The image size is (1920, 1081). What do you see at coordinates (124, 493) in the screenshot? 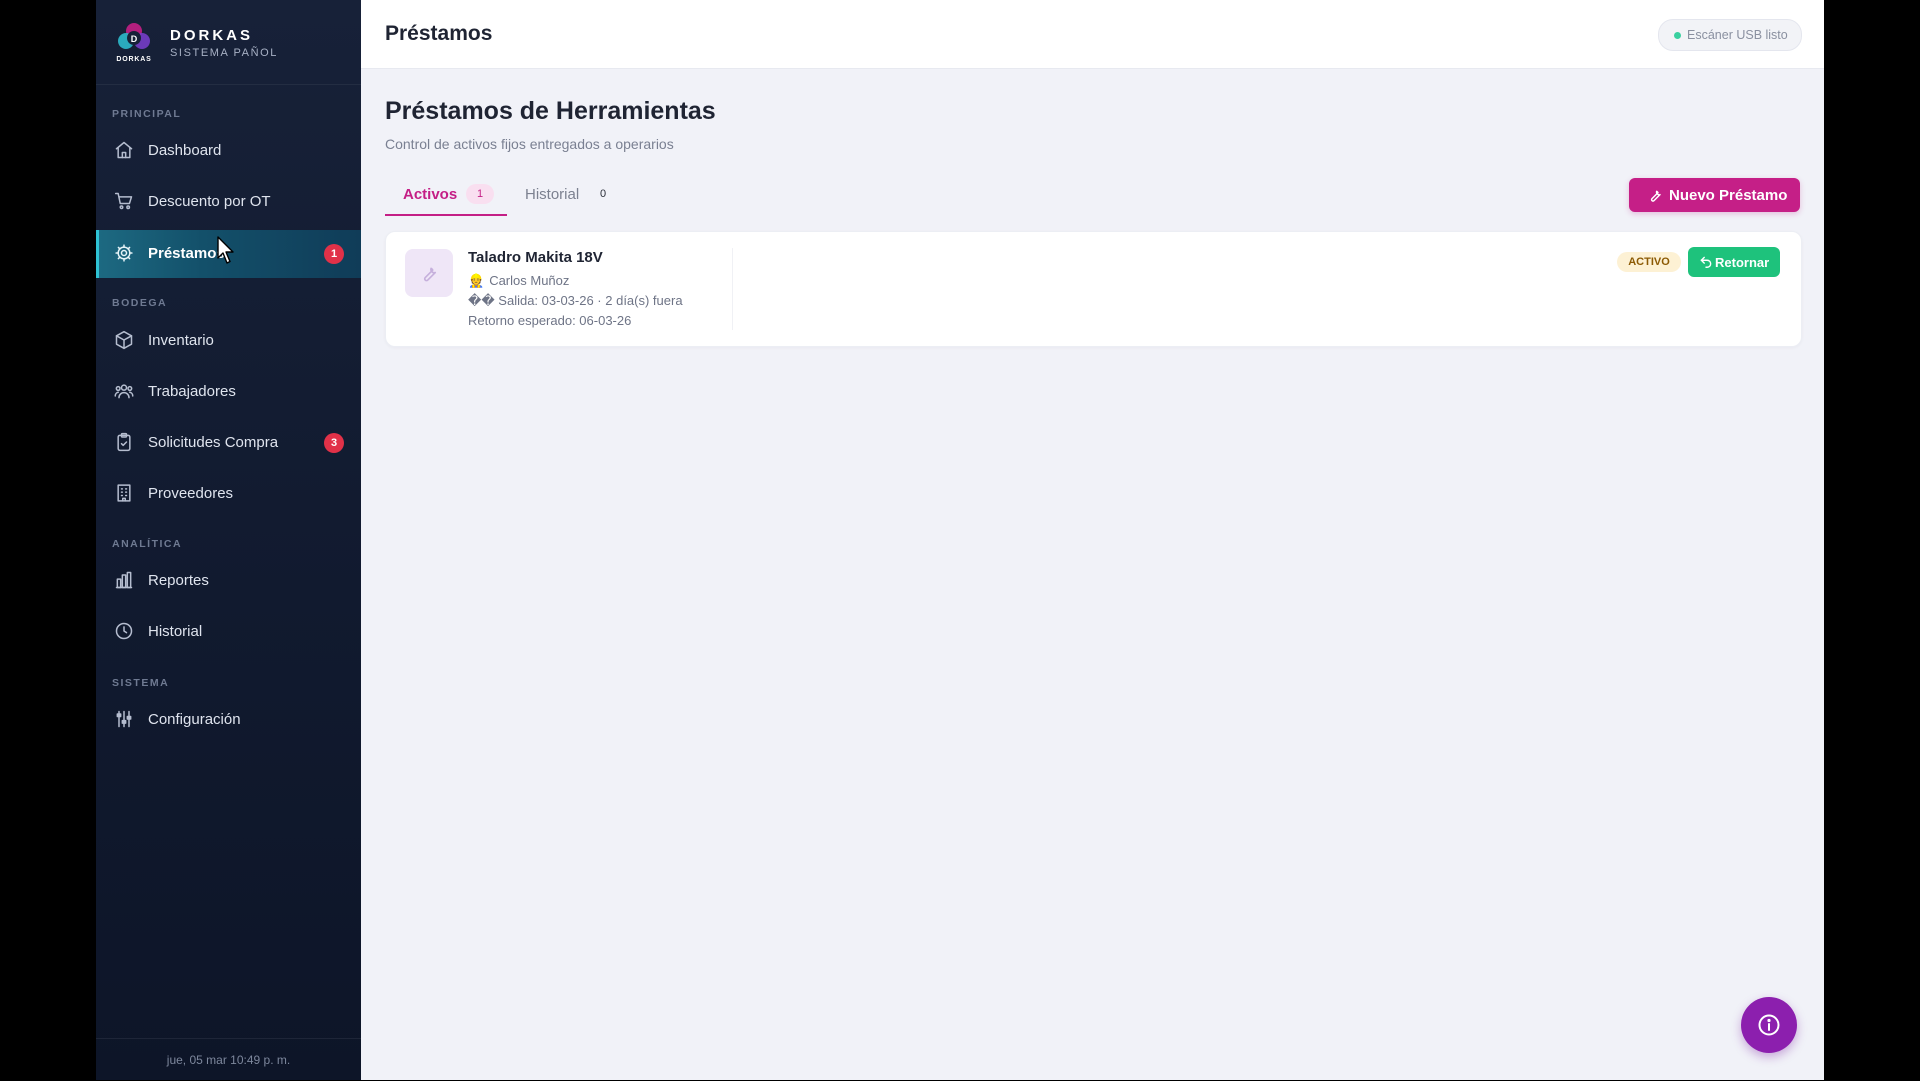
I see `building-icon` at bounding box center [124, 493].